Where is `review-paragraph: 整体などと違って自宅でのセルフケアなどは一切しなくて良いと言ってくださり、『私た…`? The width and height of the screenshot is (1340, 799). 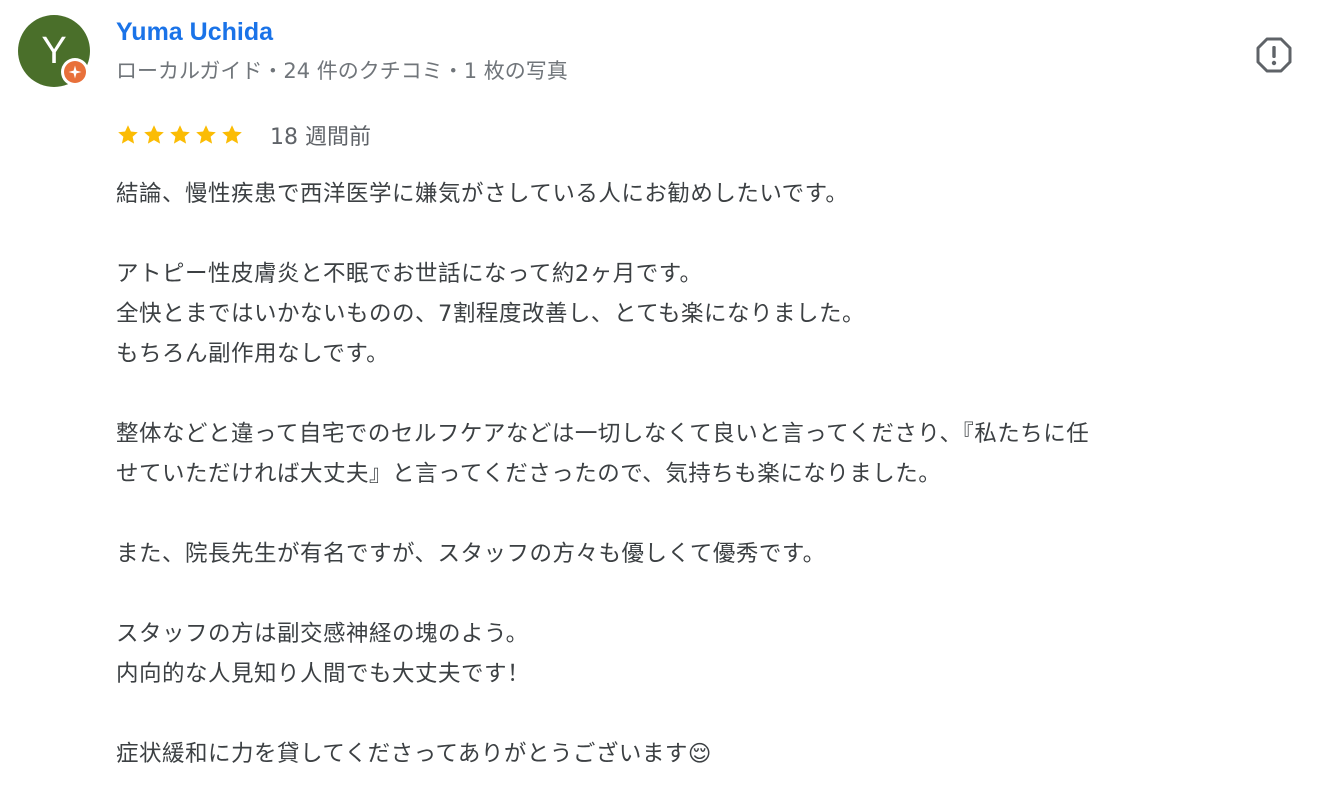
review-paragraph: 整体などと違って自宅でのセルフケアなどは一切しなくて良いと言ってくださり、『私た… is located at coordinates (721, 454).